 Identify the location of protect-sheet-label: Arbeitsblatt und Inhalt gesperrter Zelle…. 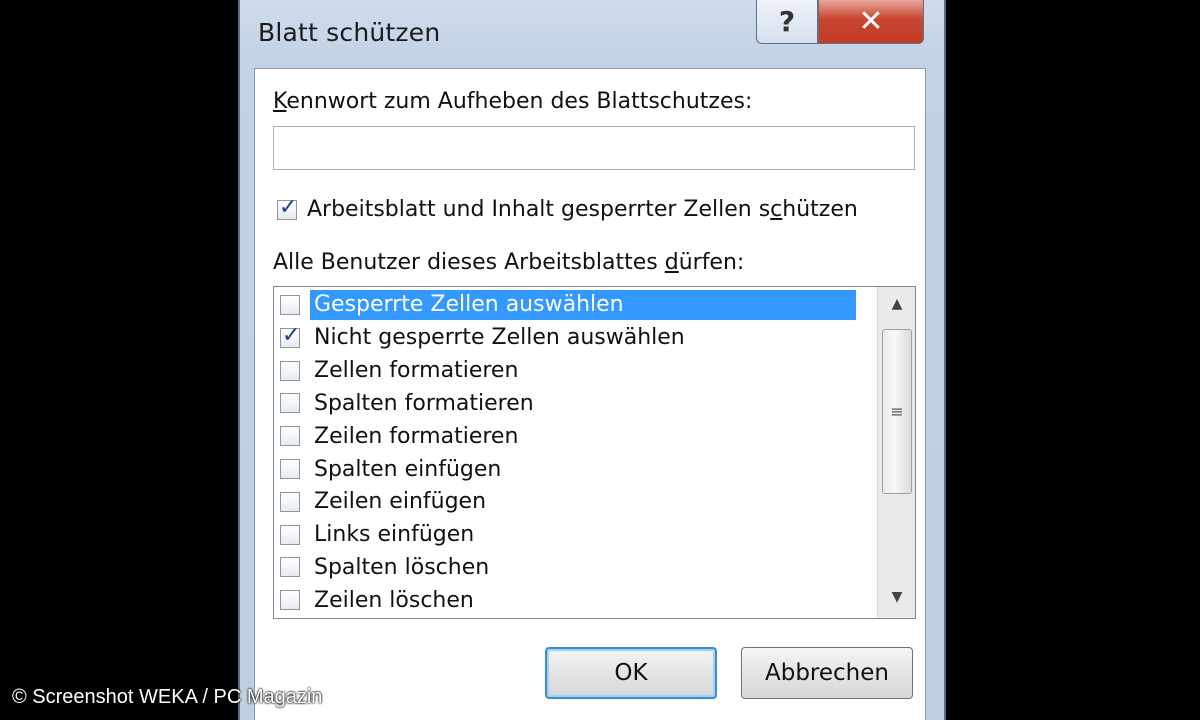
(582, 209).